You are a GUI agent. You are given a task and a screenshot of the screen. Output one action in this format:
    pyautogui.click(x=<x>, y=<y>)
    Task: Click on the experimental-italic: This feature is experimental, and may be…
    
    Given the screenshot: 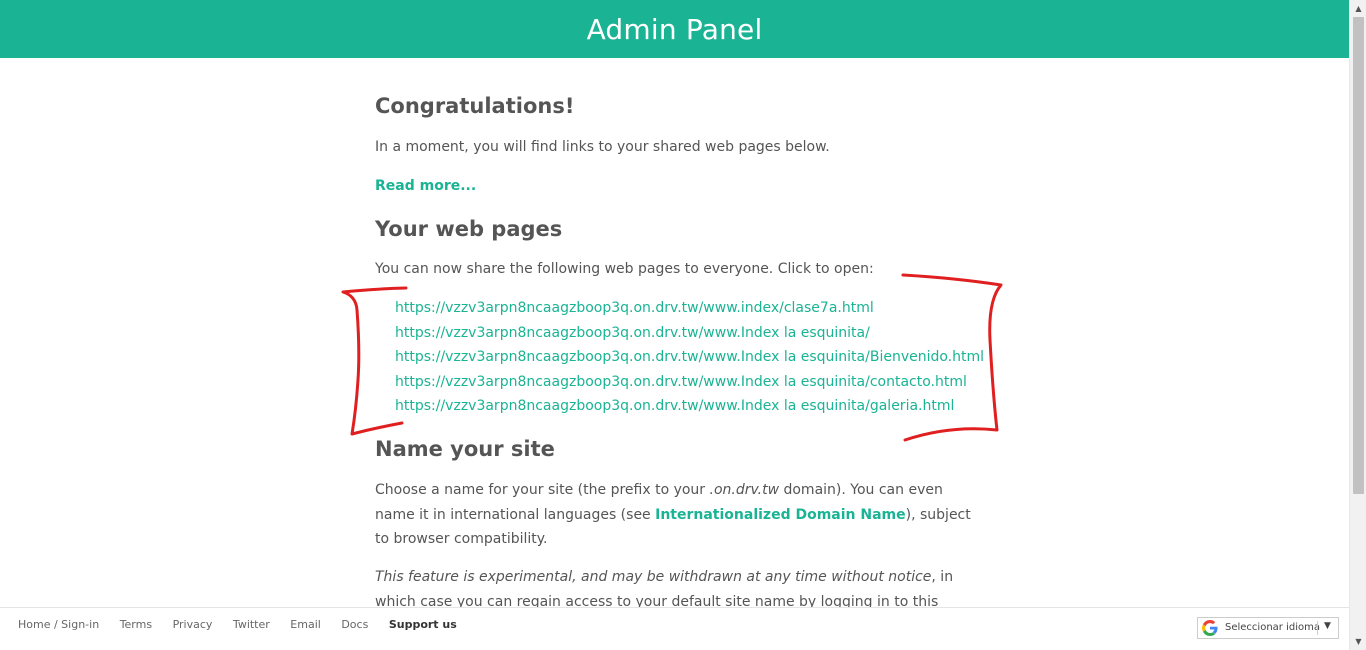 What is the action you would take?
    pyautogui.click(x=653, y=577)
    